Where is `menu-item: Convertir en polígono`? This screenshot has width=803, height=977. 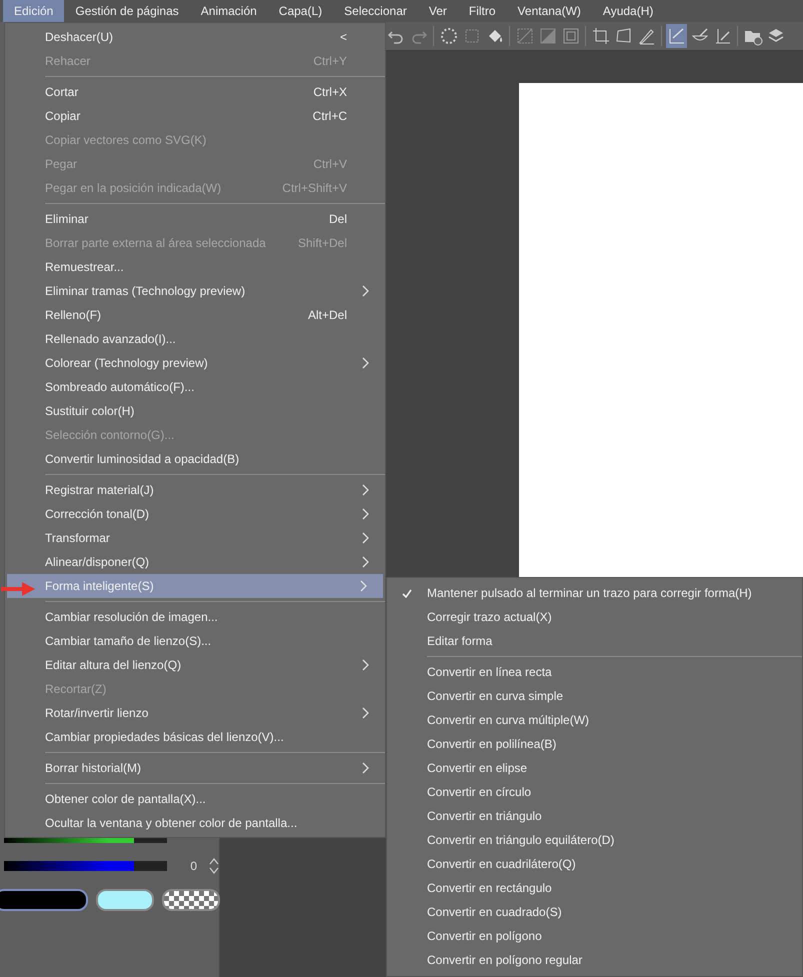 menu-item: Convertir en polígono is located at coordinates (594, 936).